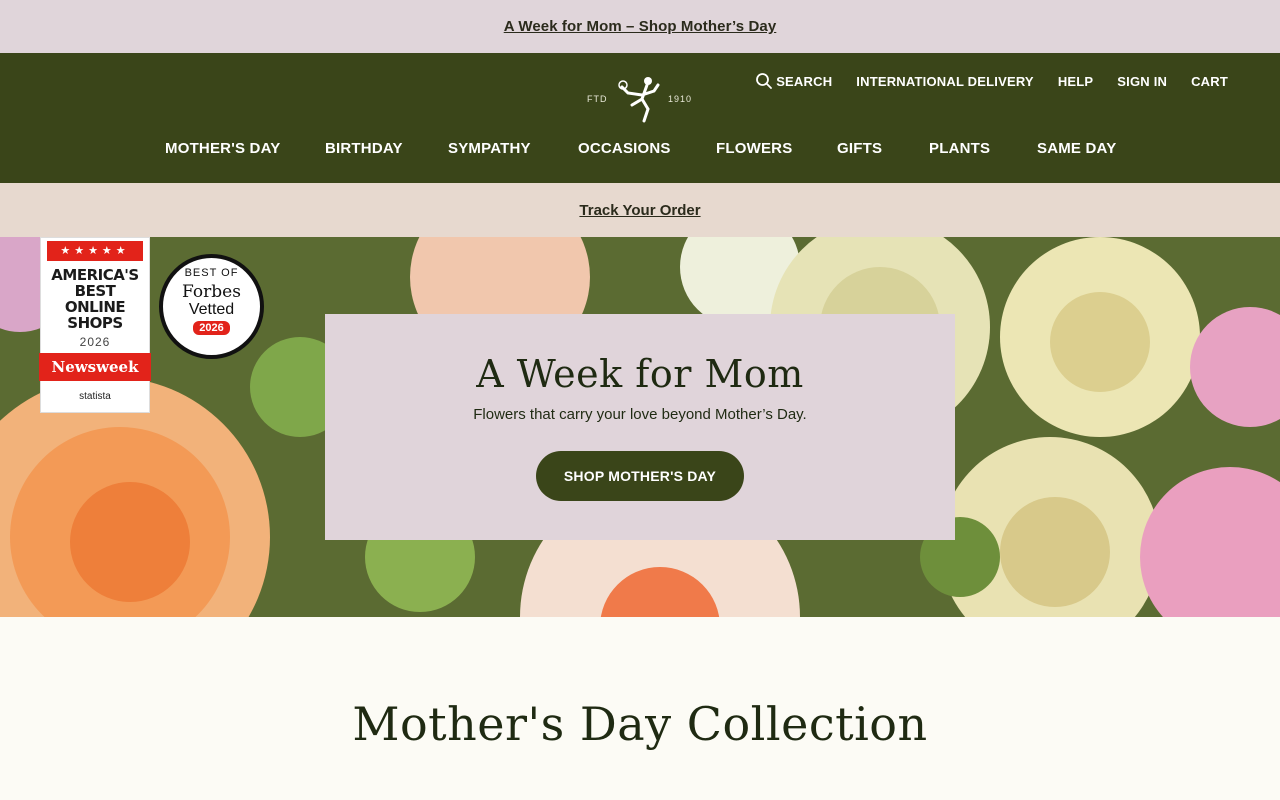  I want to click on nav-item-occasions: OCCASIONS, so click(647, 148).